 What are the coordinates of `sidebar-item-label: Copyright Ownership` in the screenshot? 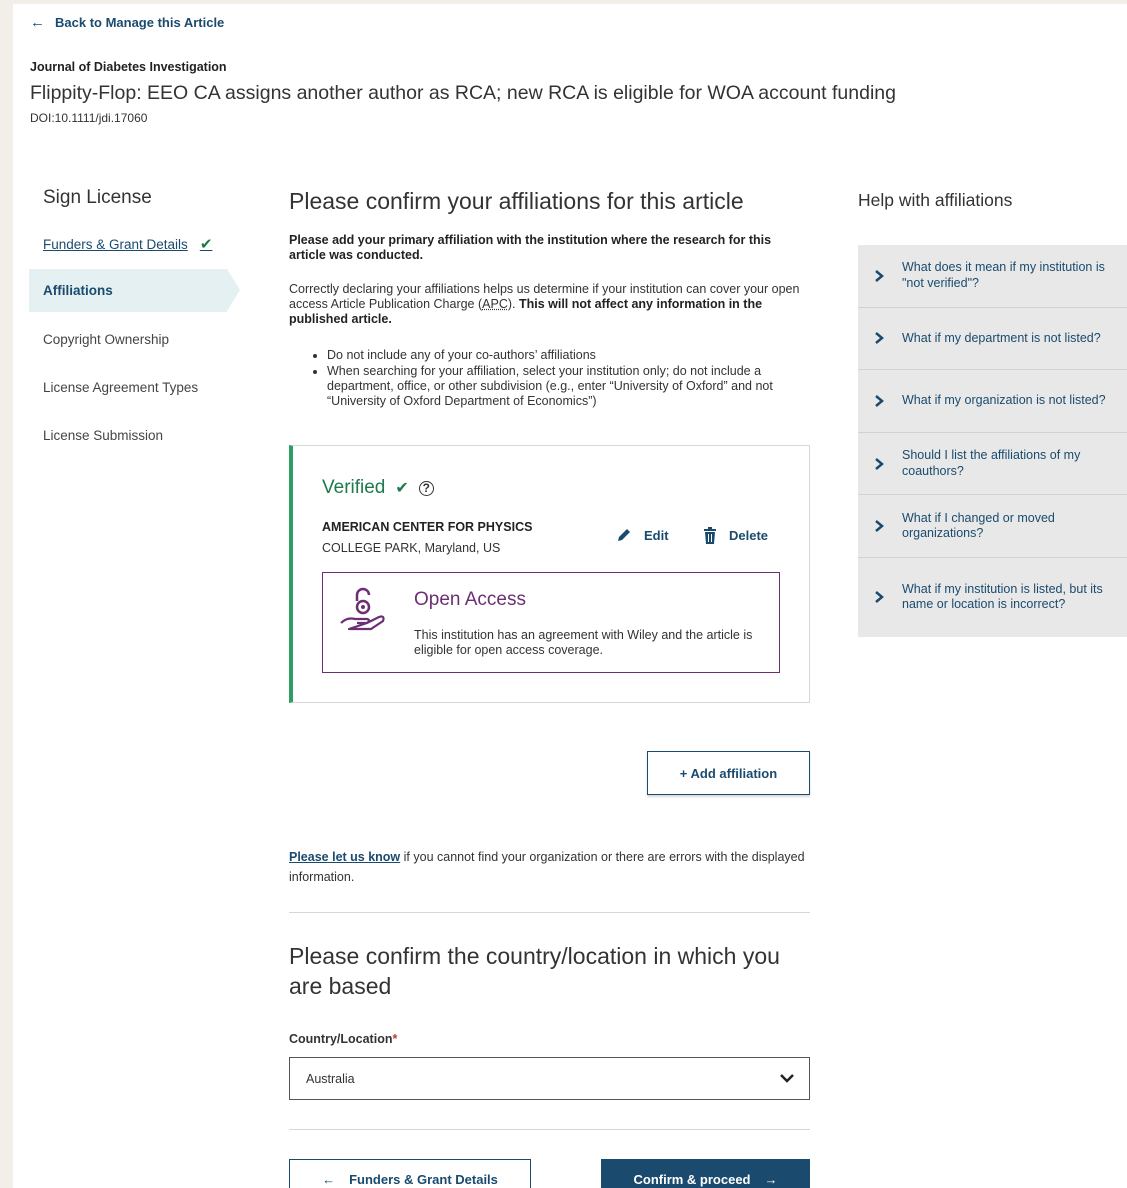 It's located at (106, 339).